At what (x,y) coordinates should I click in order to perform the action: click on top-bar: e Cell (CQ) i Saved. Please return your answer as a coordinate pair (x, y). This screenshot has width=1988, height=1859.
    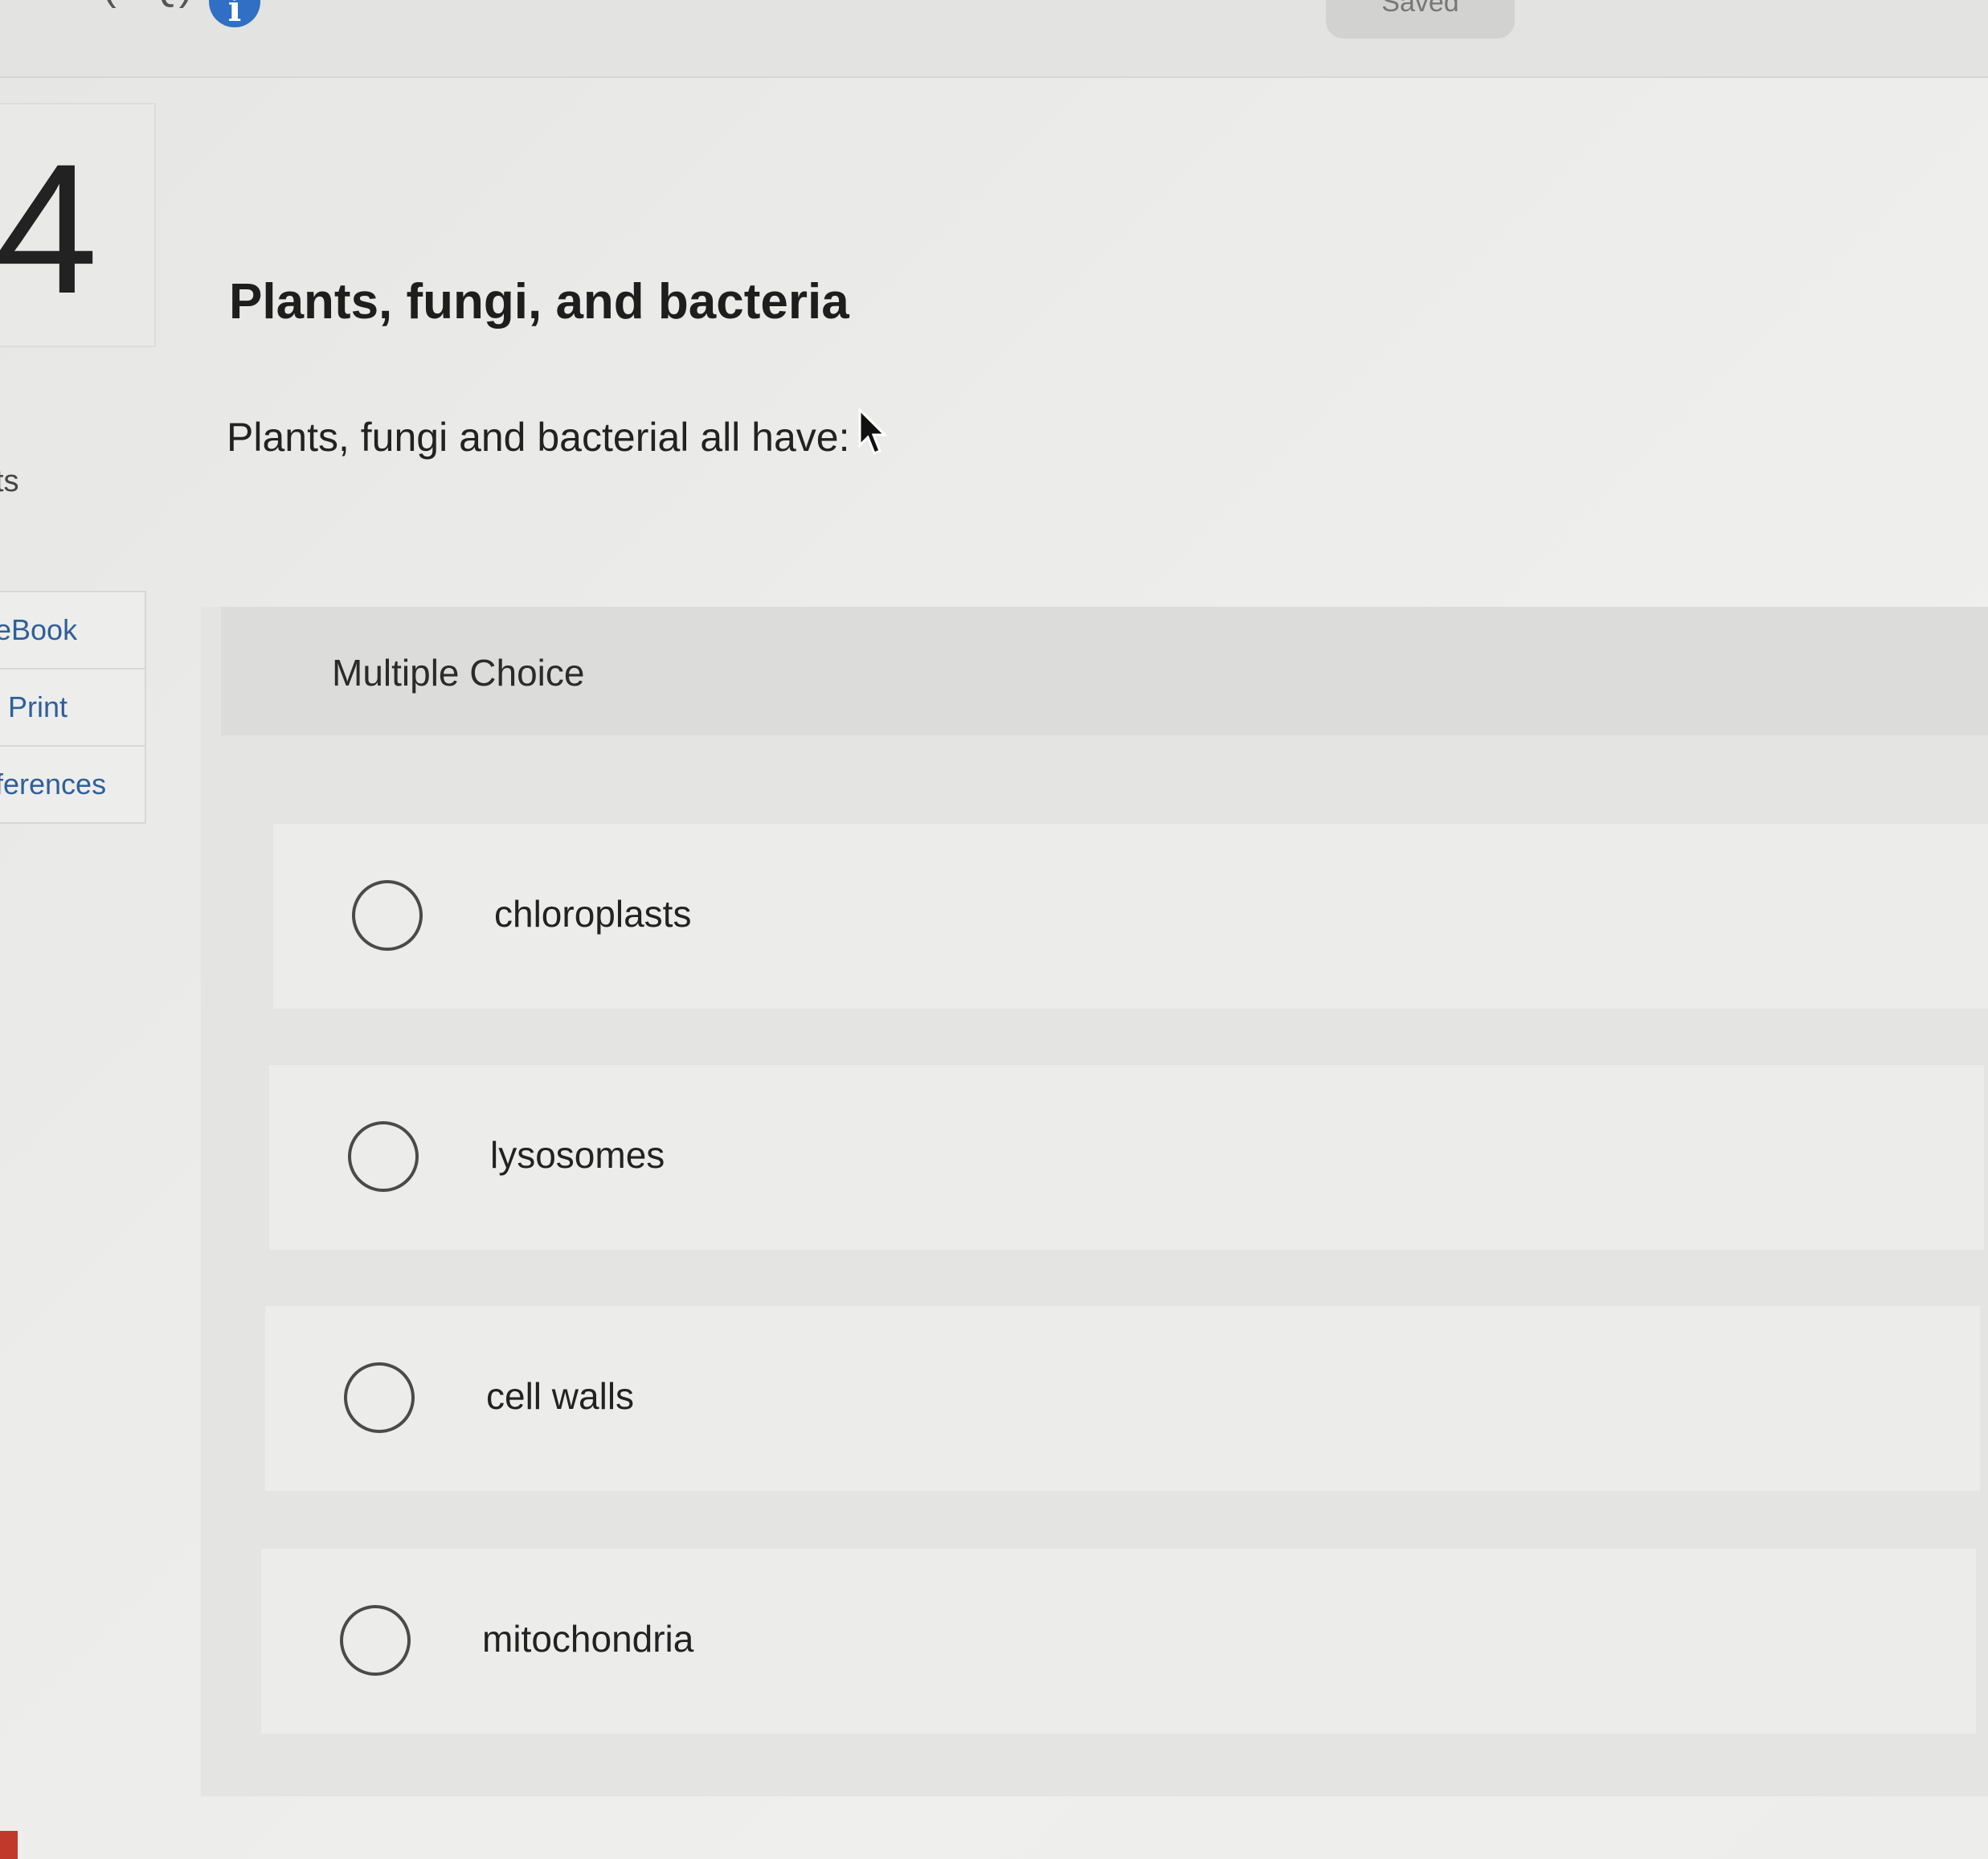
    Looking at the image, I should click on (994, 39).